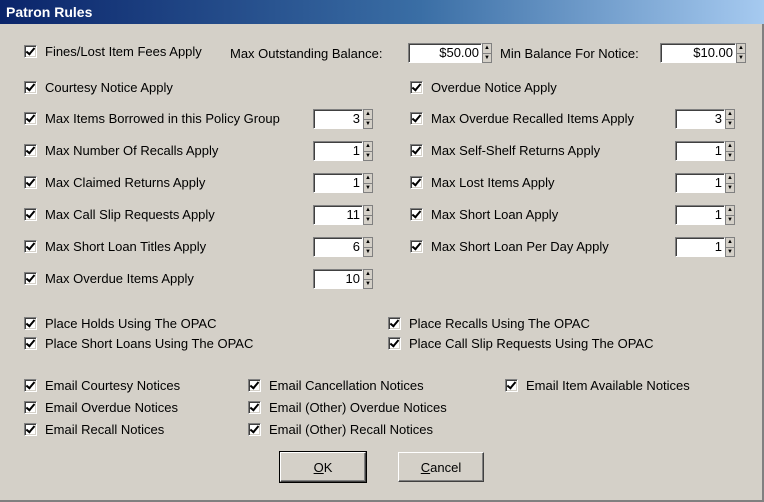 The height and width of the screenshot is (502, 764). What do you see at coordinates (569, 53) in the screenshot?
I see `min-balance-for-notice-label: Min Balance For Notice:` at bounding box center [569, 53].